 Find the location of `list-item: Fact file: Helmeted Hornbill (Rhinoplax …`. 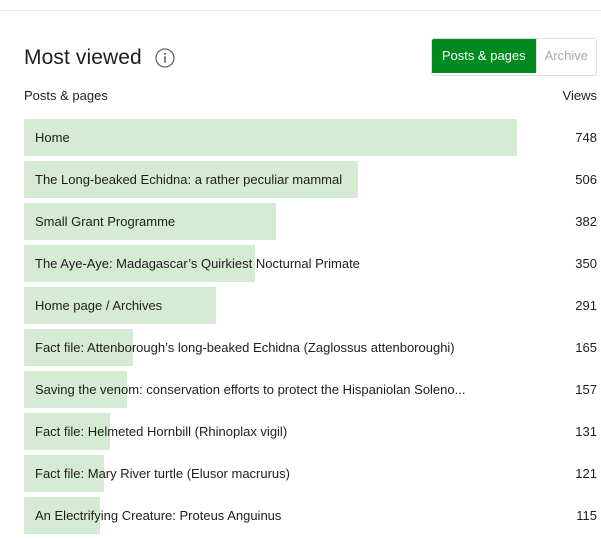

list-item: Fact file: Helmeted Hornbill (Rhinoplax … is located at coordinates (310, 431).